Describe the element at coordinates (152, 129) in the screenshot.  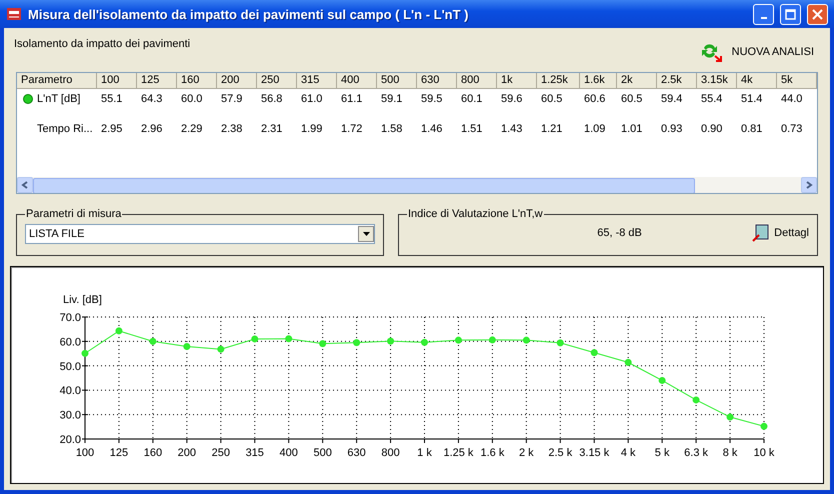
I see `table-cell-text: 2.96` at that location.